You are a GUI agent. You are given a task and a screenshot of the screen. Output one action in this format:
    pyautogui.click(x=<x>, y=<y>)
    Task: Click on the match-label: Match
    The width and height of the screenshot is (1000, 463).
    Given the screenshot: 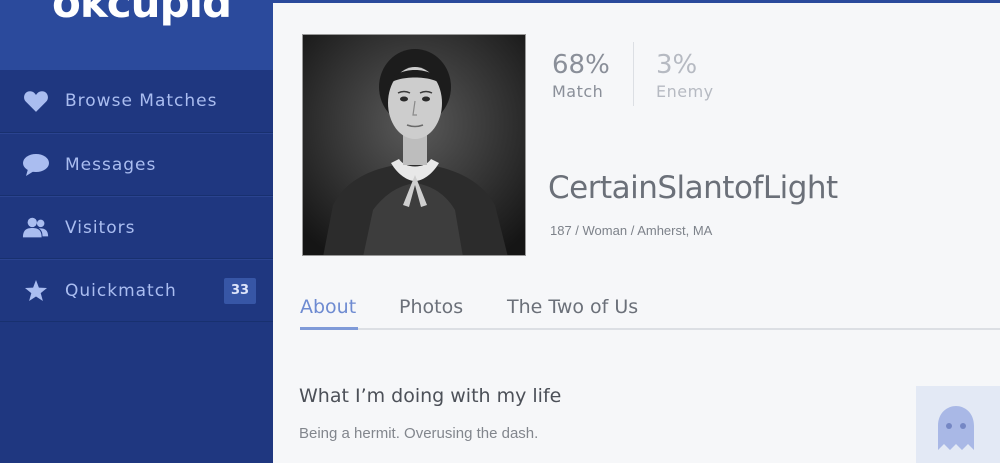 What is the action you would take?
    pyautogui.click(x=578, y=91)
    